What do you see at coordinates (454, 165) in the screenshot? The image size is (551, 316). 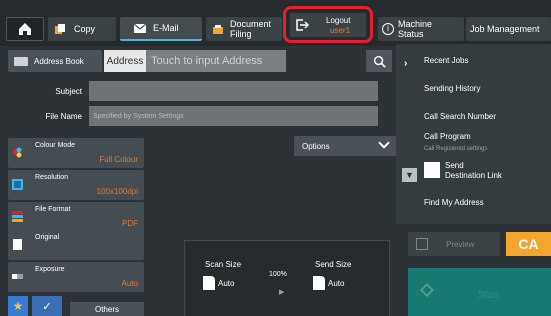 I see `send-destination-label-line1: Send` at bounding box center [454, 165].